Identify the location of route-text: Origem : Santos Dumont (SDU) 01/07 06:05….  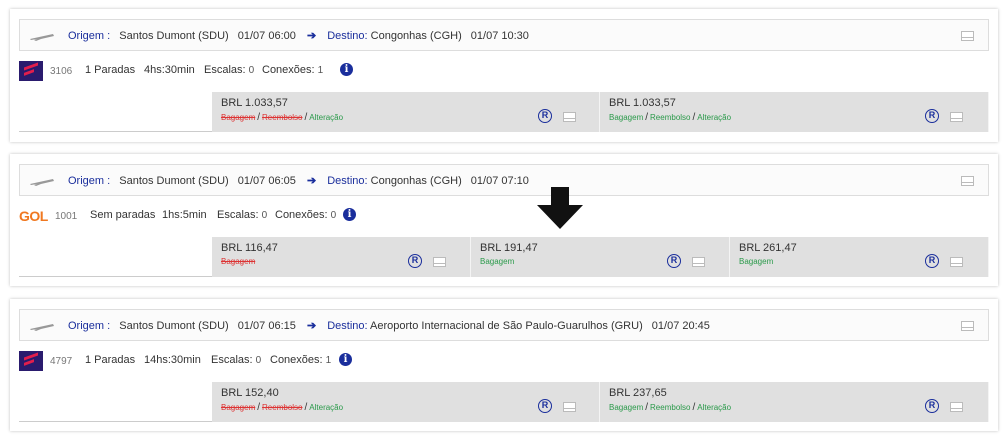
(298, 181).